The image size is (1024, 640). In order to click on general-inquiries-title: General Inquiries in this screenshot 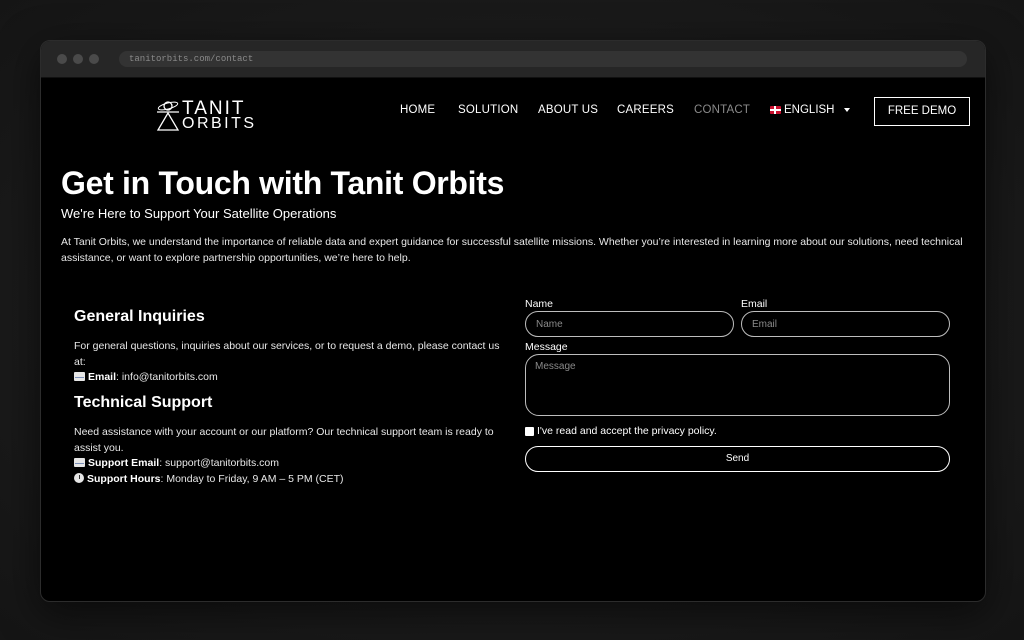, I will do `click(139, 316)`.